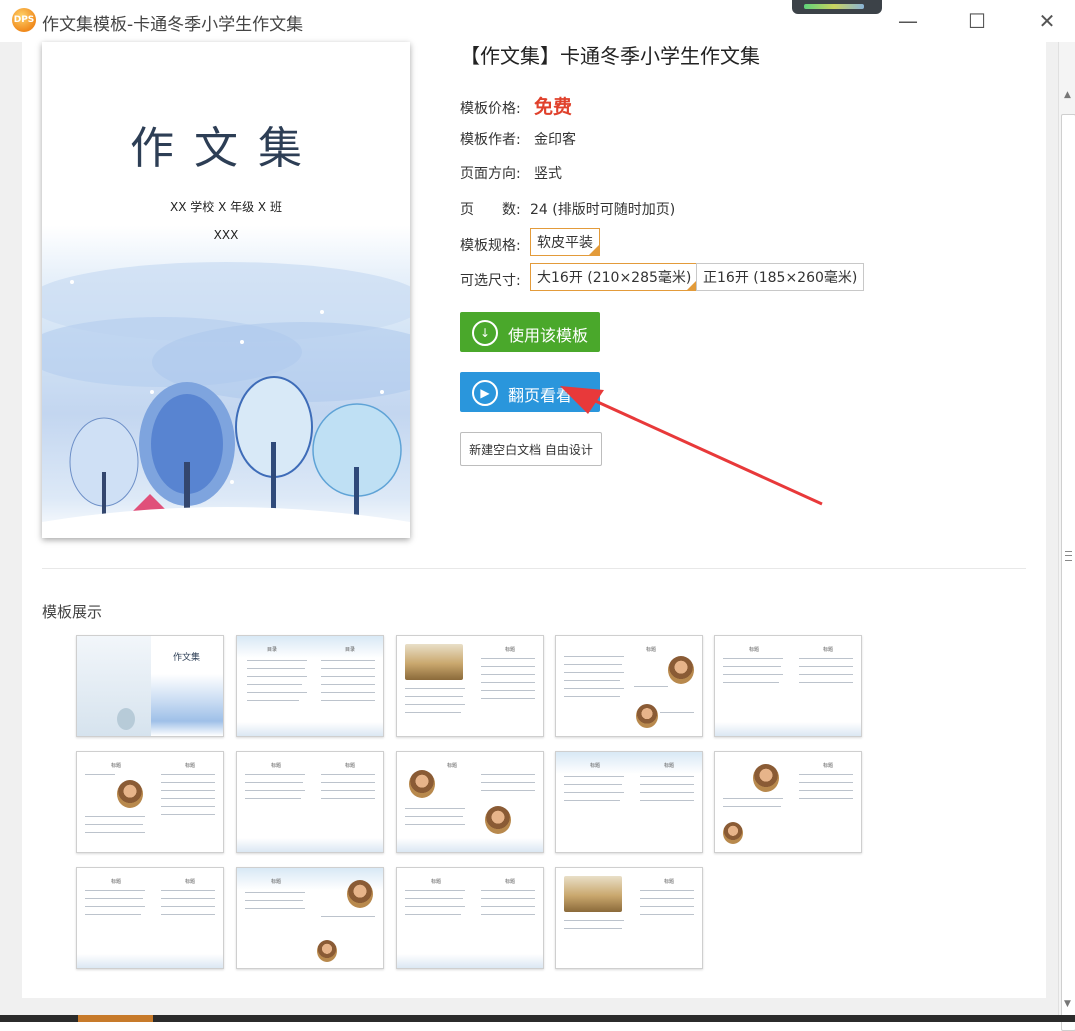 Image resolution: width=1075 pixels, height=1031 pixels. I want to click on vertical-scrollbar: ▲ ▼, so click(1066, 536).